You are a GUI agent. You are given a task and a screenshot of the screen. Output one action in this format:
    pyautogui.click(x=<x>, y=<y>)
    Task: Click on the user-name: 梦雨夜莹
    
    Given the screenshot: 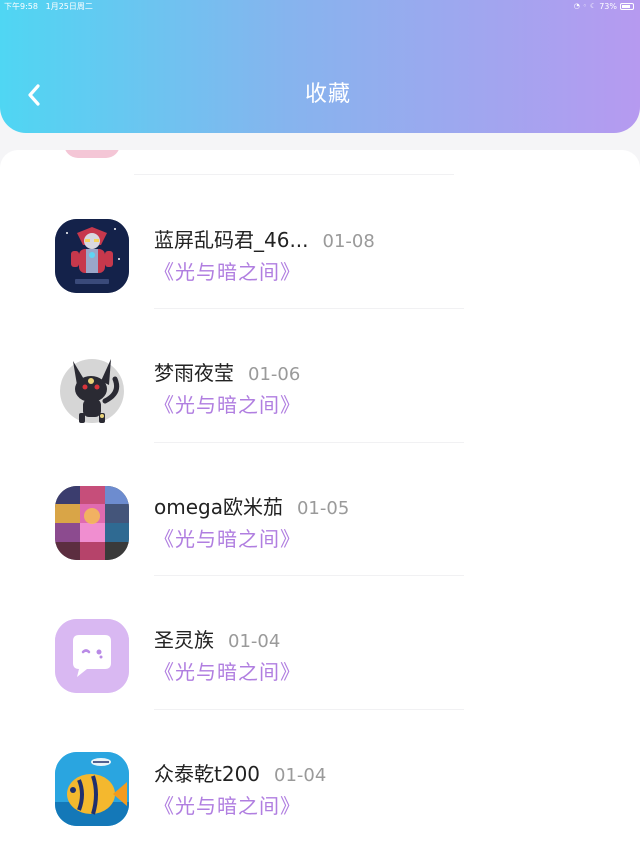 What is the action you would take?
    pyautogui.click(x=194, y=373)
    